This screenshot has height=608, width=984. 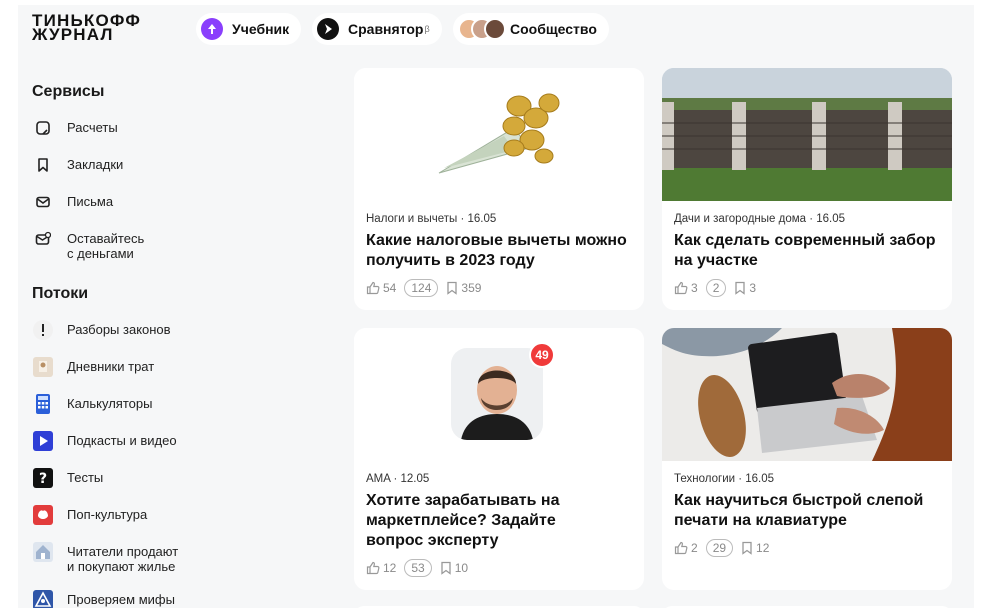 I want to click on sidebar-item-label: Расчеты, so click(x=92, y=127).